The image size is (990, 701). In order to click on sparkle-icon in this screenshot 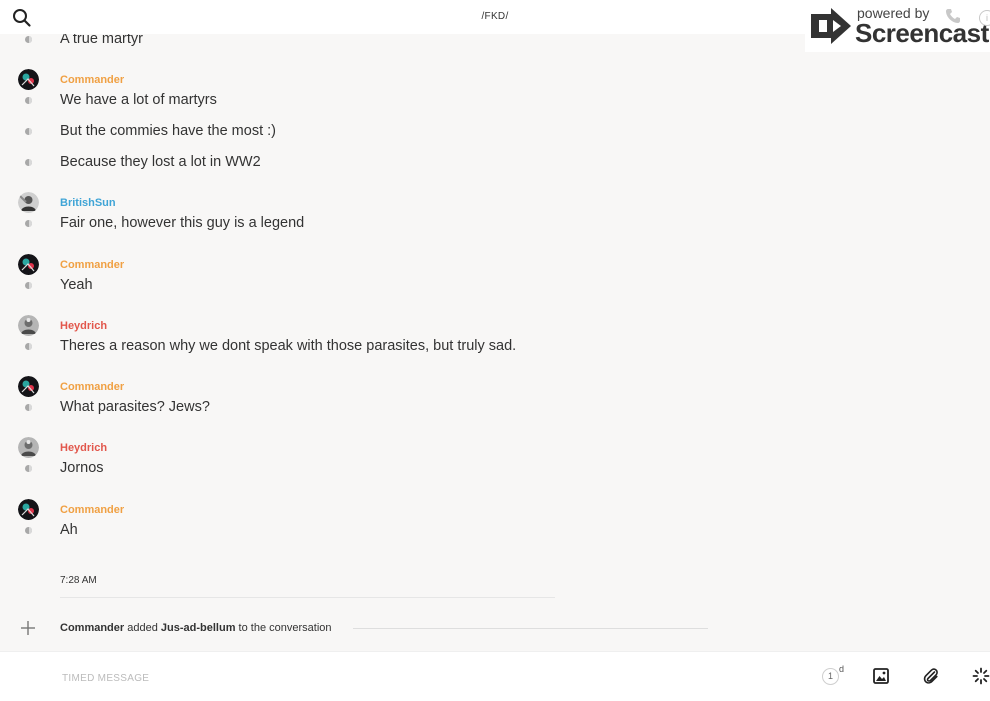, I will do `click(981, 676)`.